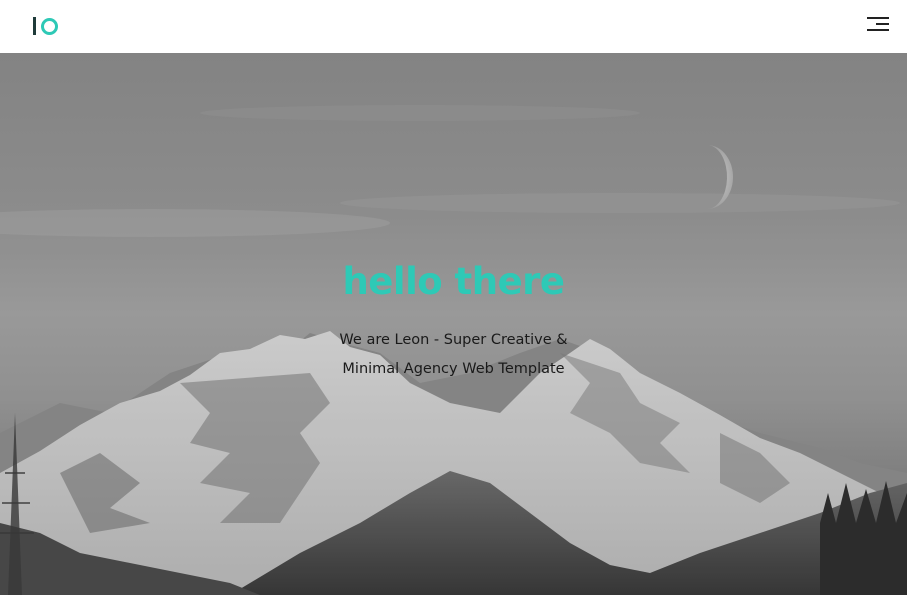 Image resolution: width=907 pixels, height=595 pixels. I want to click on logo-bar-mark, so click(34, 26).